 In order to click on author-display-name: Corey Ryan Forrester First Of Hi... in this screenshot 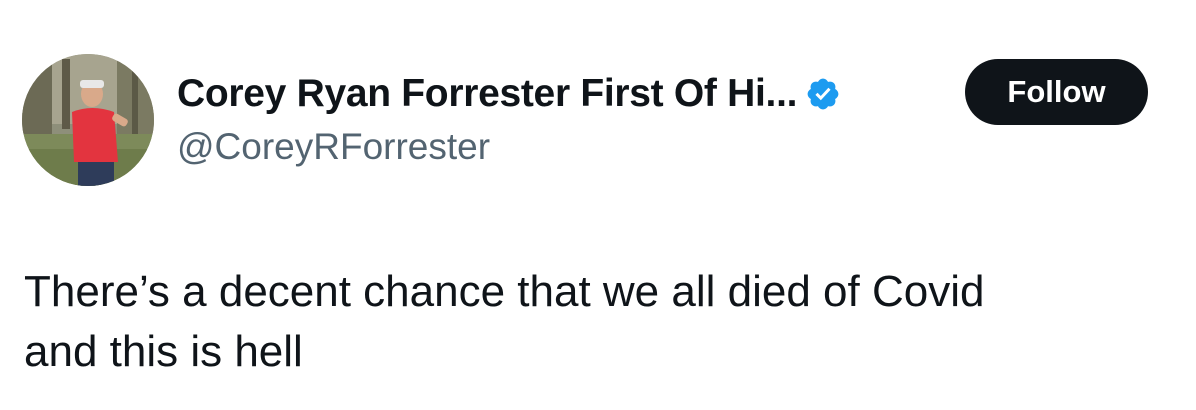, I will do `click(487, 94)`.